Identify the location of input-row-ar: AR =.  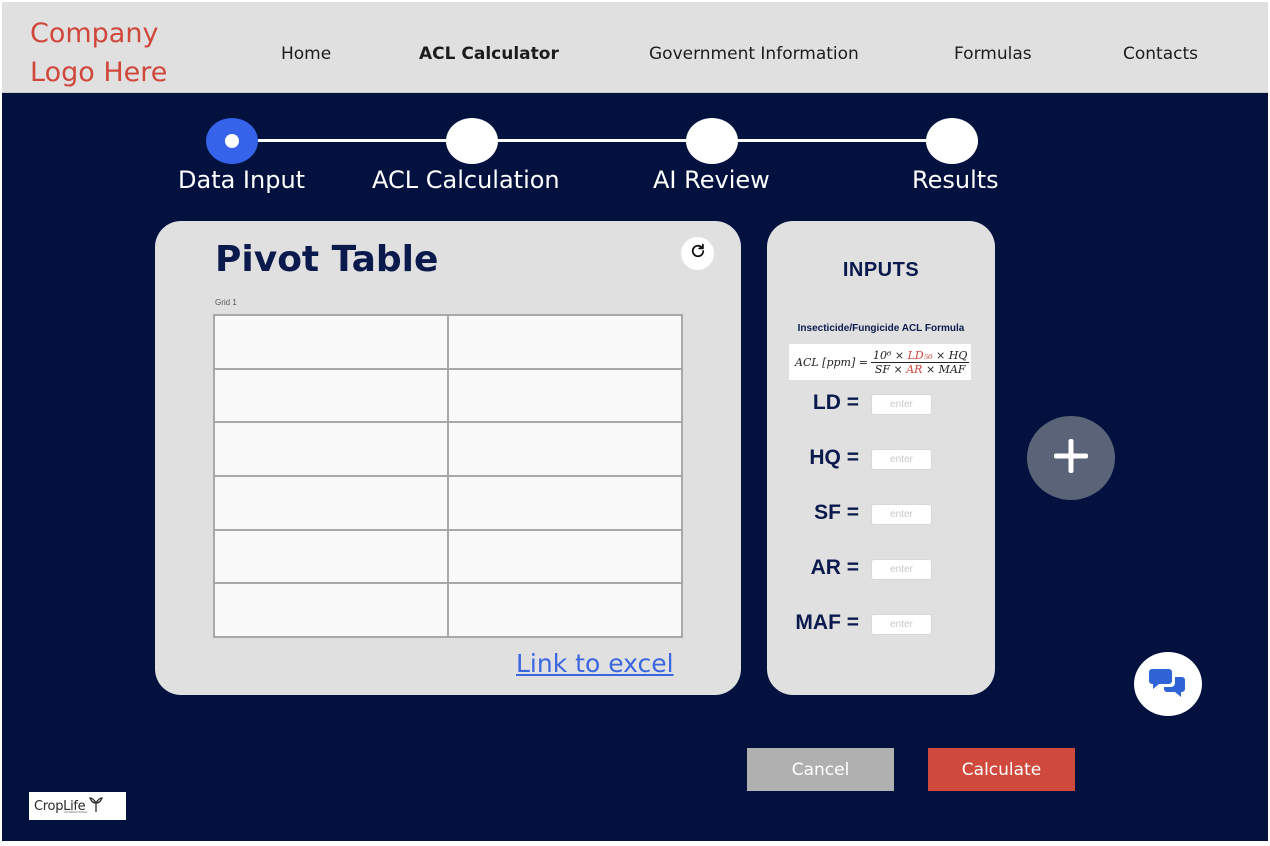
(881, 568).